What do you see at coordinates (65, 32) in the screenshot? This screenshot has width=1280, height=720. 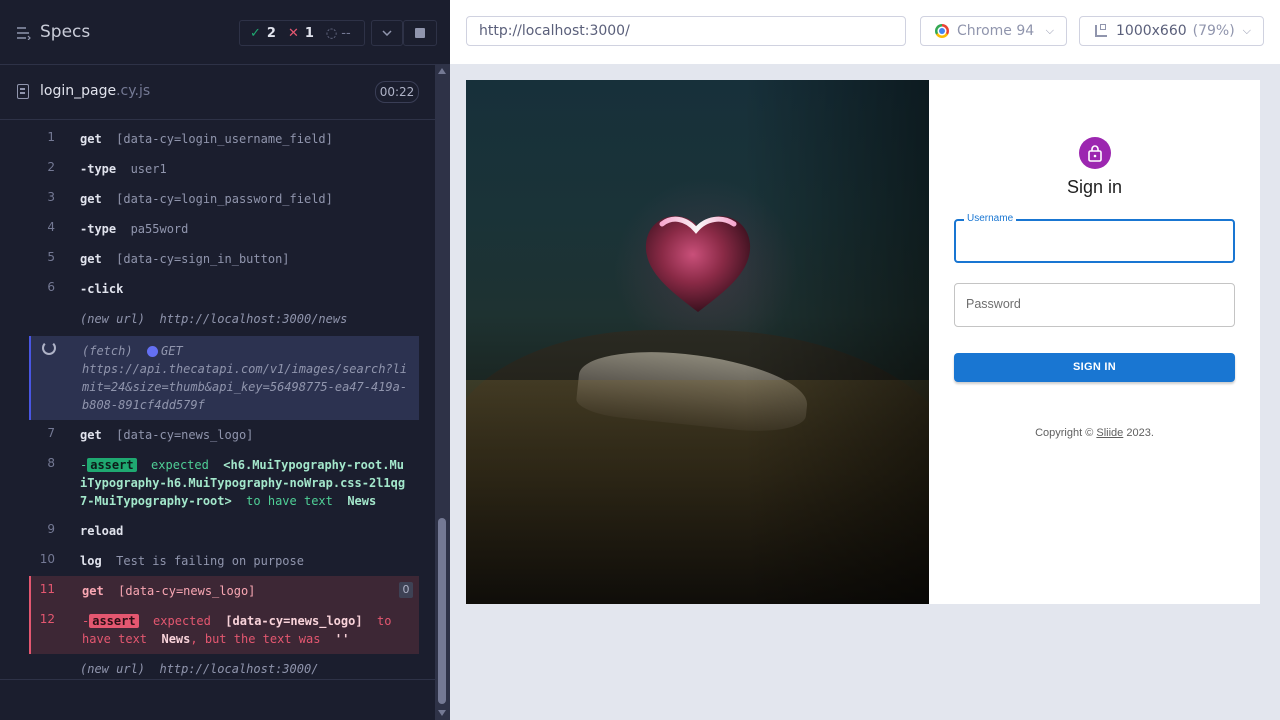 I see `specs-title: Specs` at bounding box center [65, 32].